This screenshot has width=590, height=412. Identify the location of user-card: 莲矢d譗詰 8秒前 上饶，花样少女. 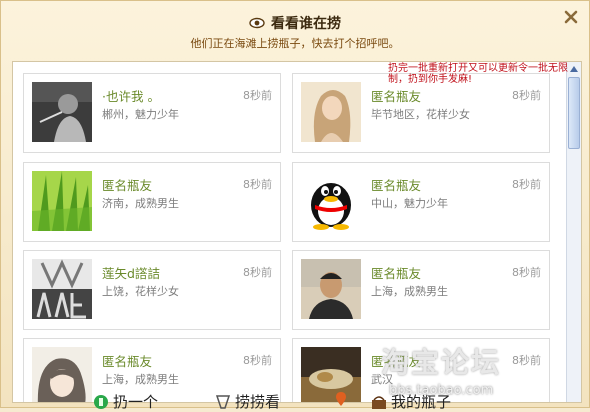
(152, 290).